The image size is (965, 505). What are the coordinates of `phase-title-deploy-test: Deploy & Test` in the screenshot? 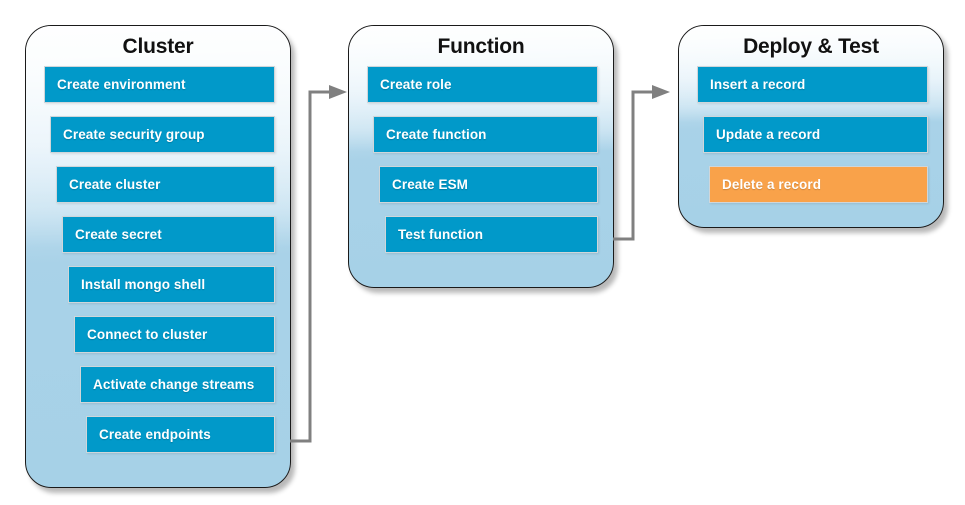 It's located at (811, 46).